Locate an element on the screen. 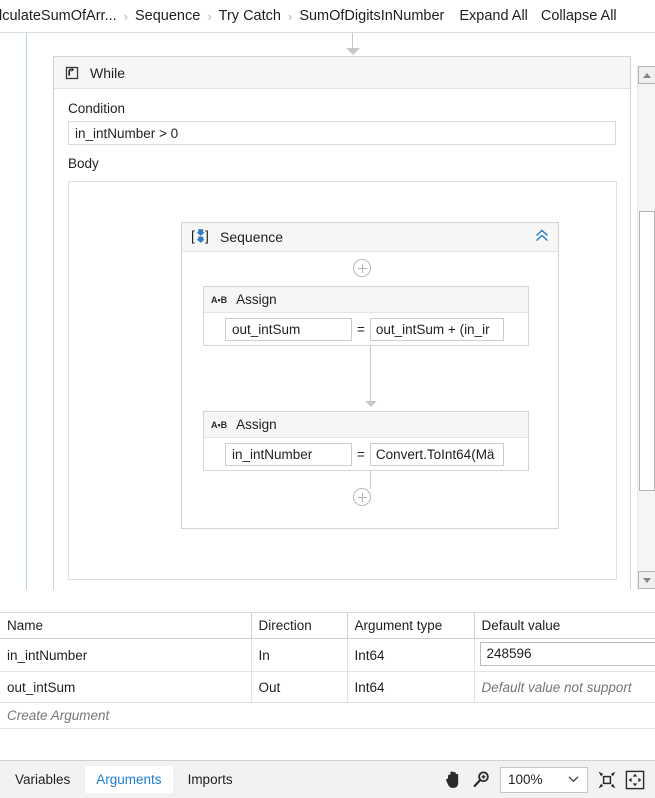 The width and height of the screenshot is (655, 798). while-activity-header: While is located at coordinates (342, 73).